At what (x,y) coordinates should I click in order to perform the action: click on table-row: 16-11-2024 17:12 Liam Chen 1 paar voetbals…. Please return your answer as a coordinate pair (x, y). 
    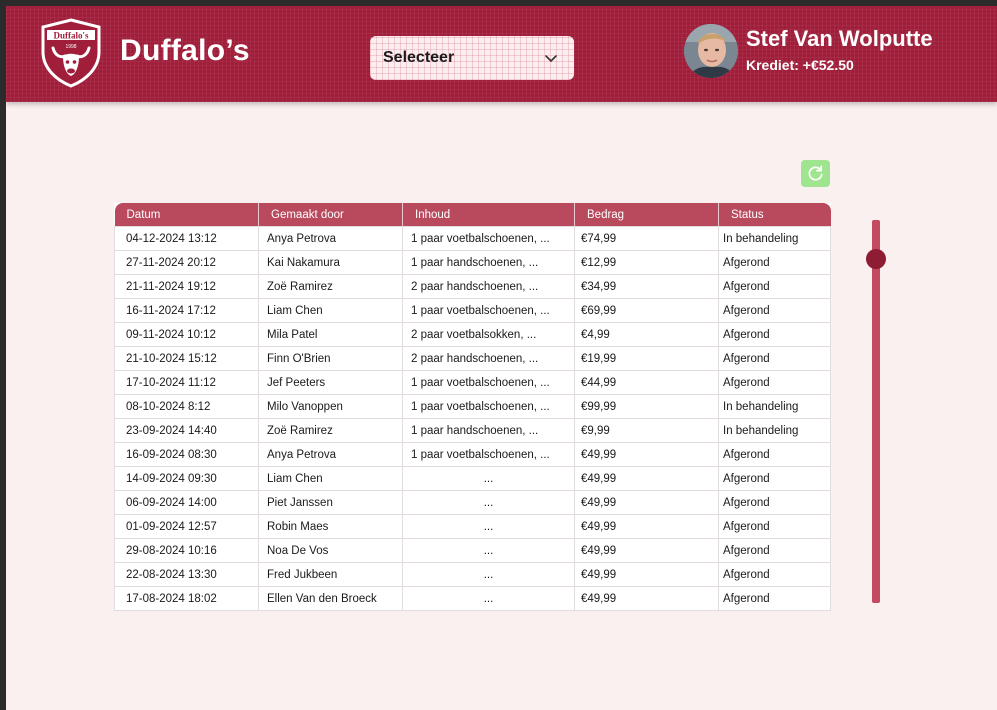
    Looking at the image, I should click on (472, 310).